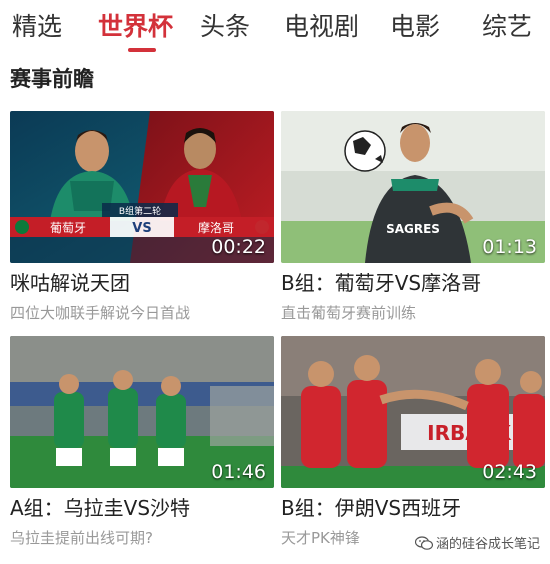 The width and height of the screenshot is (550, 564). I want to click on portugal-flag-icon, so click(22, 227).